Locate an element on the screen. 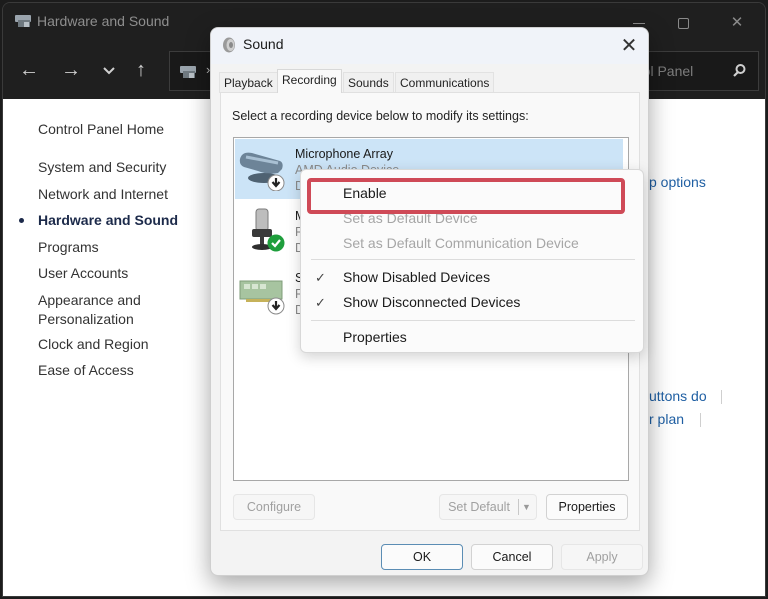 The height and width of the screenshot is (599, 768). sidebar-item-network-internet: Network and Internet is located at coordinates (103, 194).